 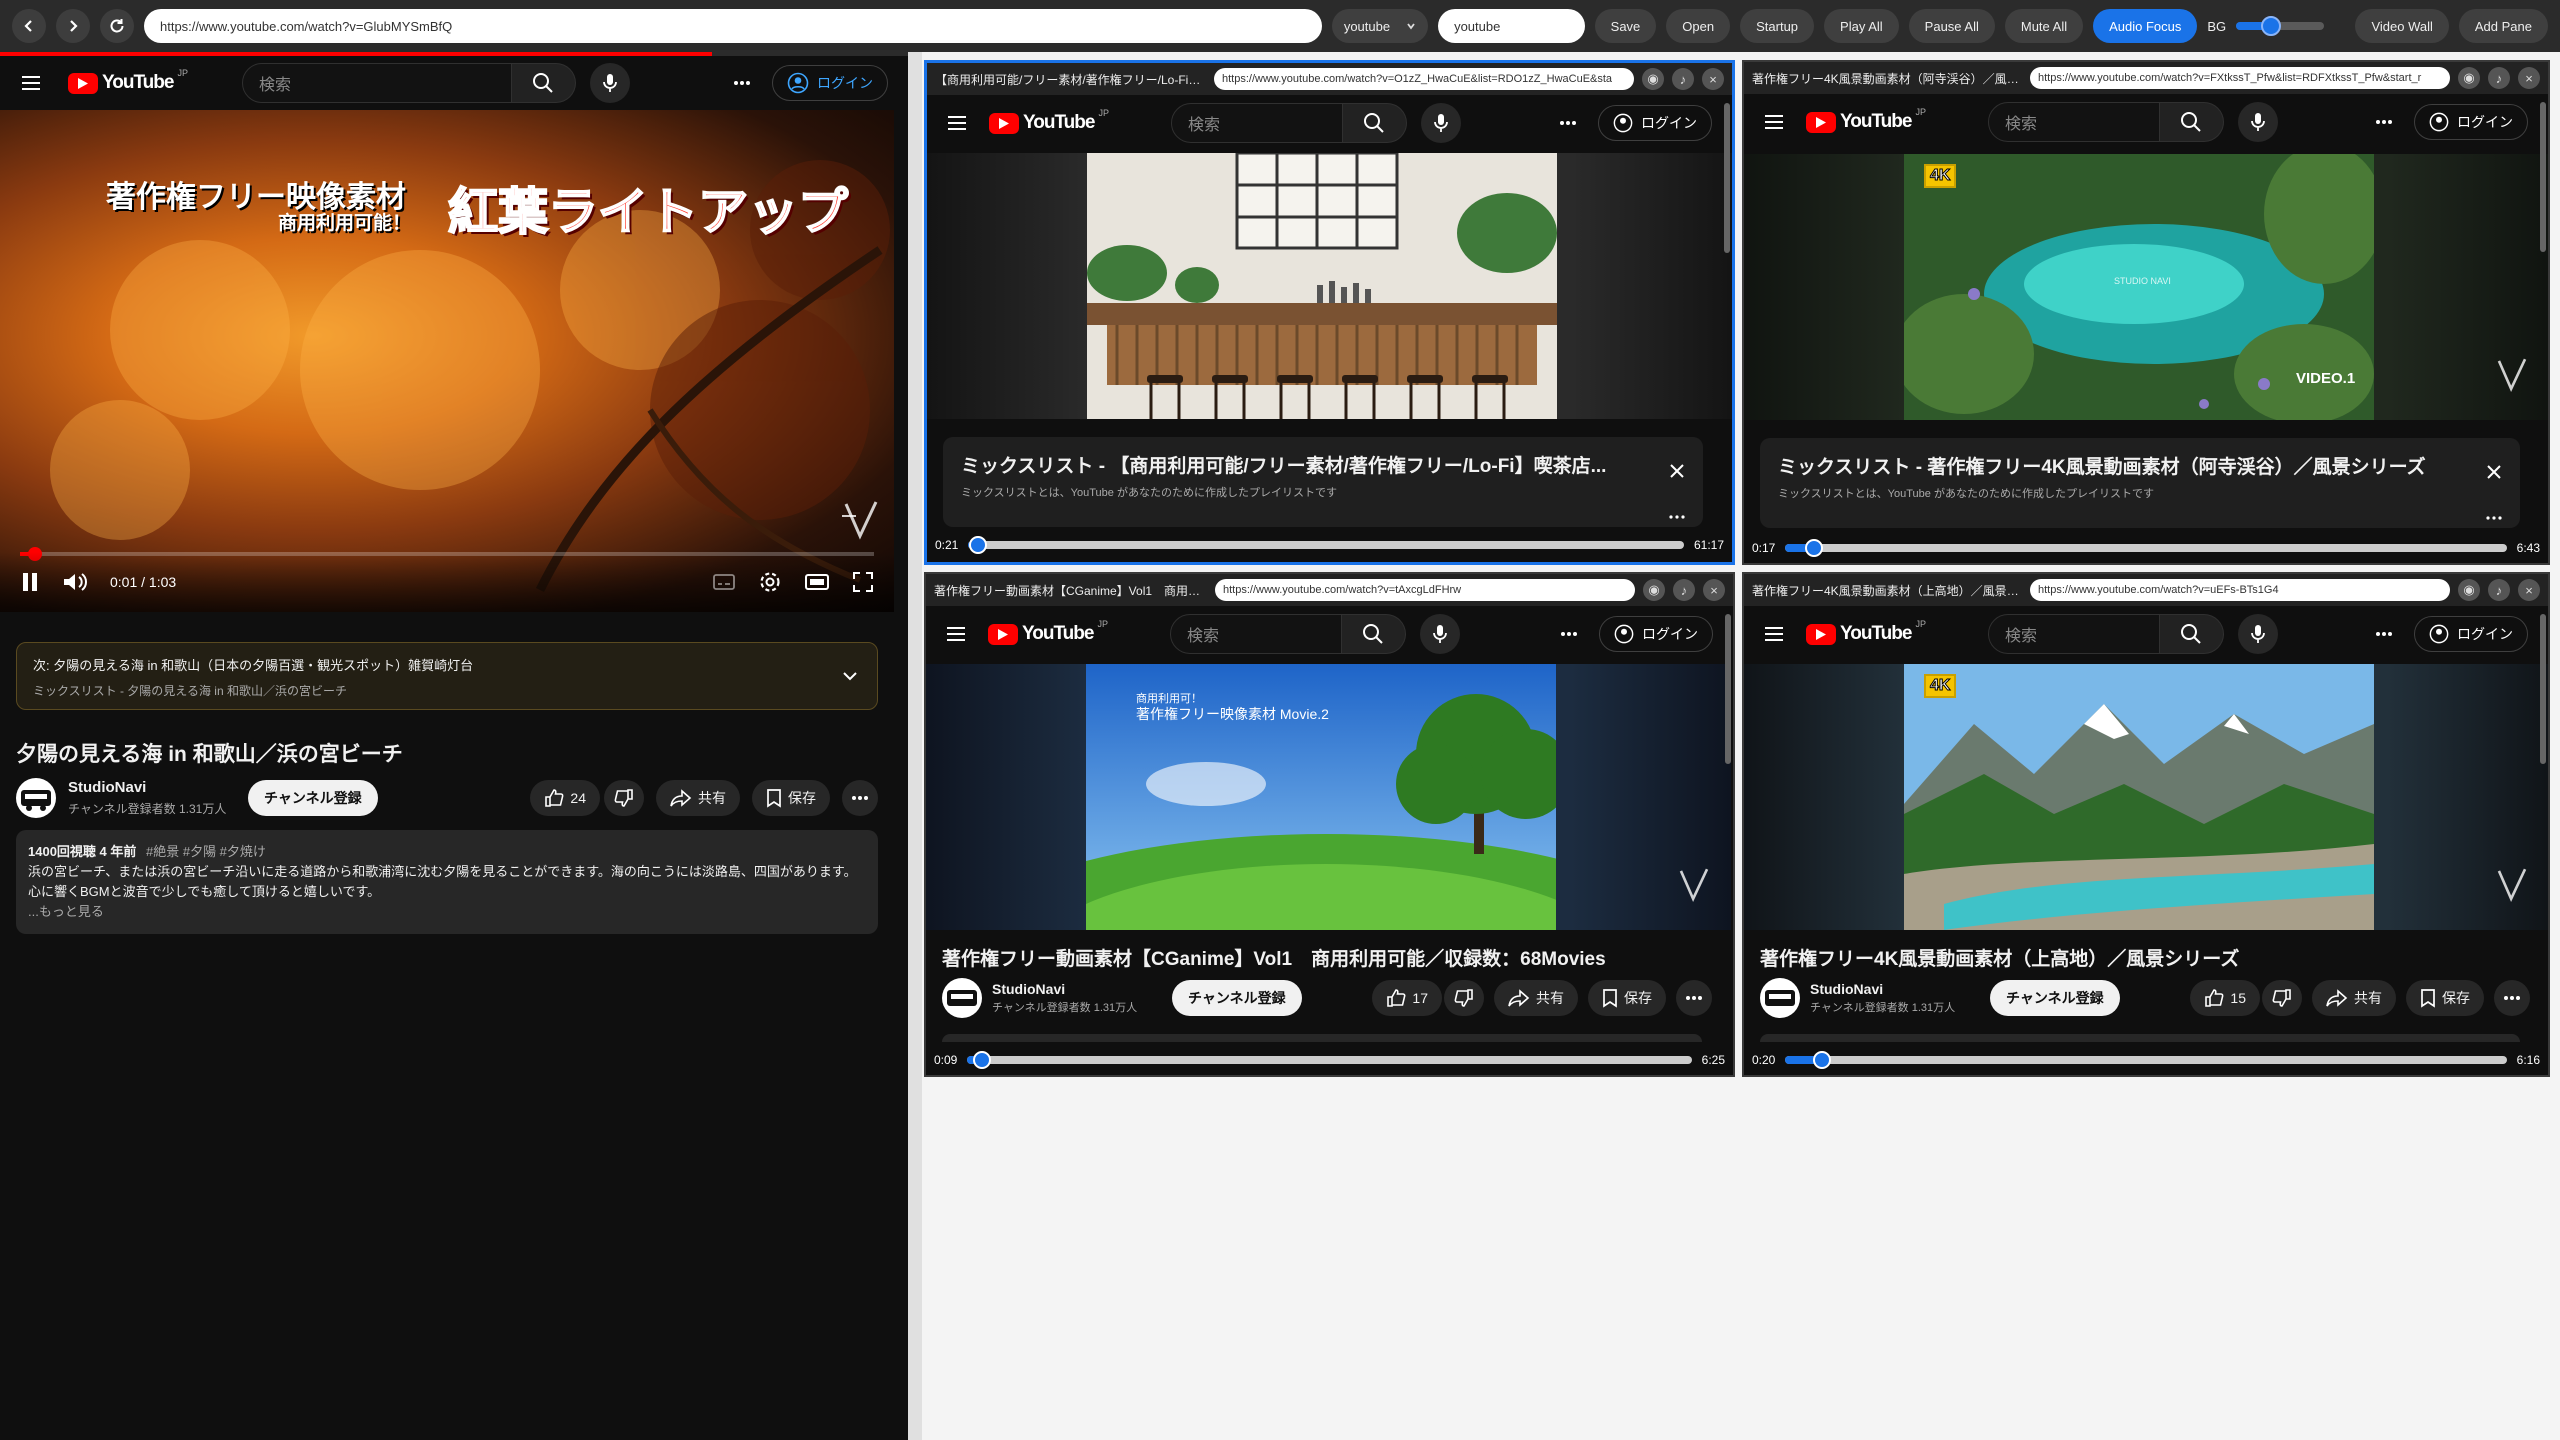 What do you see at coordinates (1654, 590) in the screenshot?
I see `pane-3-pin-button: ◉` at bounding box center [1654, 590].